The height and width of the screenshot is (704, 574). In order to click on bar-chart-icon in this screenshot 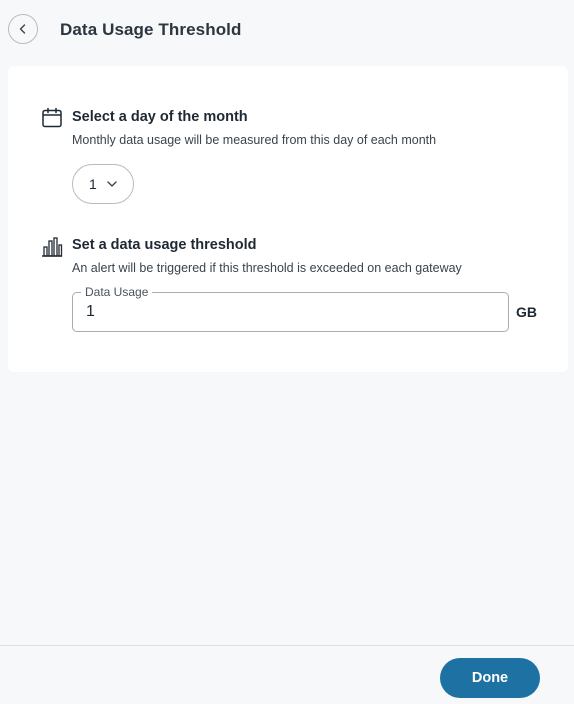, I will do `click(52, 247)`.